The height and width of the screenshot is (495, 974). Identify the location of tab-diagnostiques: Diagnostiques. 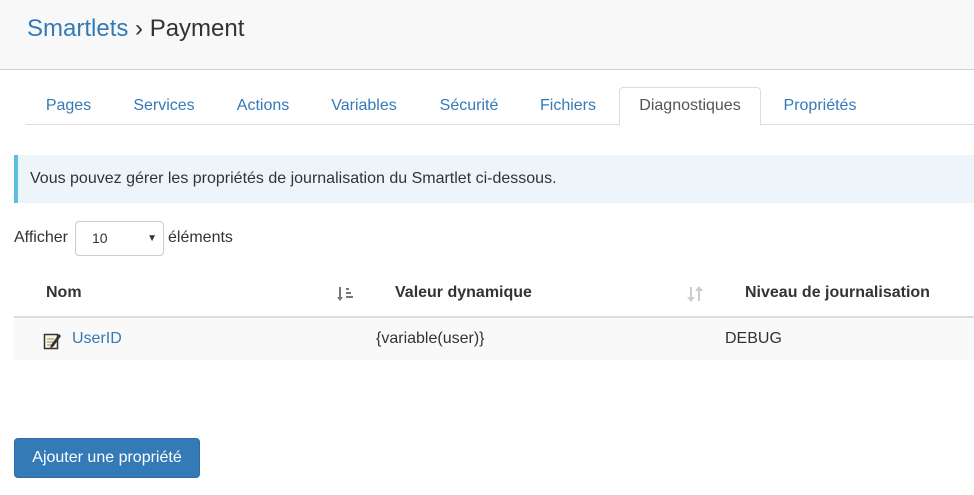
(690, 106).